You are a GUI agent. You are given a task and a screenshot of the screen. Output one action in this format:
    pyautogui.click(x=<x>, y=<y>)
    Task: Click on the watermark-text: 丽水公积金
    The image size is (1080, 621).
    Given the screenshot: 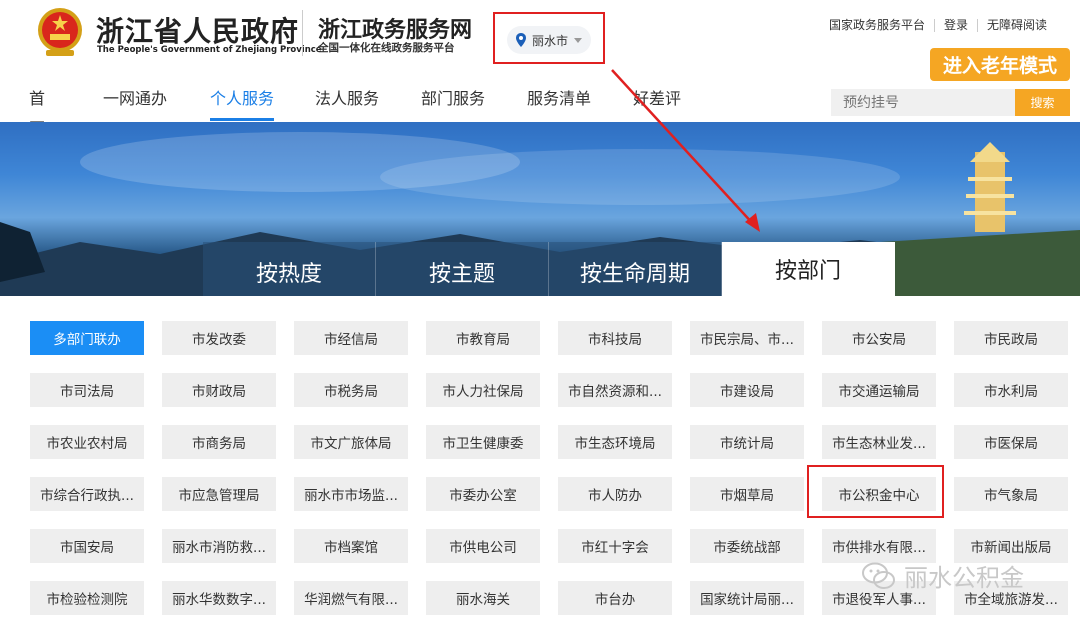 What is the action you would take?
    pyautogui.click(x=964, y=578)
    